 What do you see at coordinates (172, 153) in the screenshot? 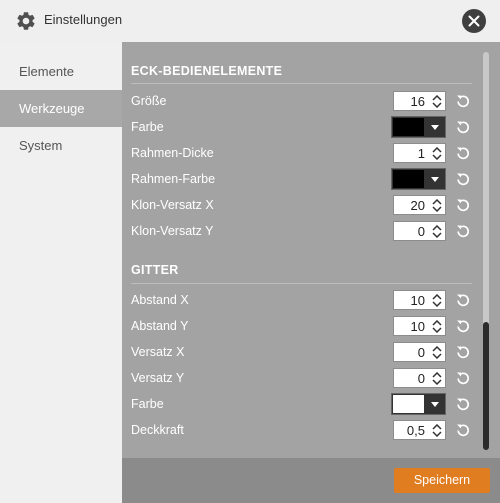
I see `setting-label: Rahmen-Dicke` at bounding box center [172, 153].